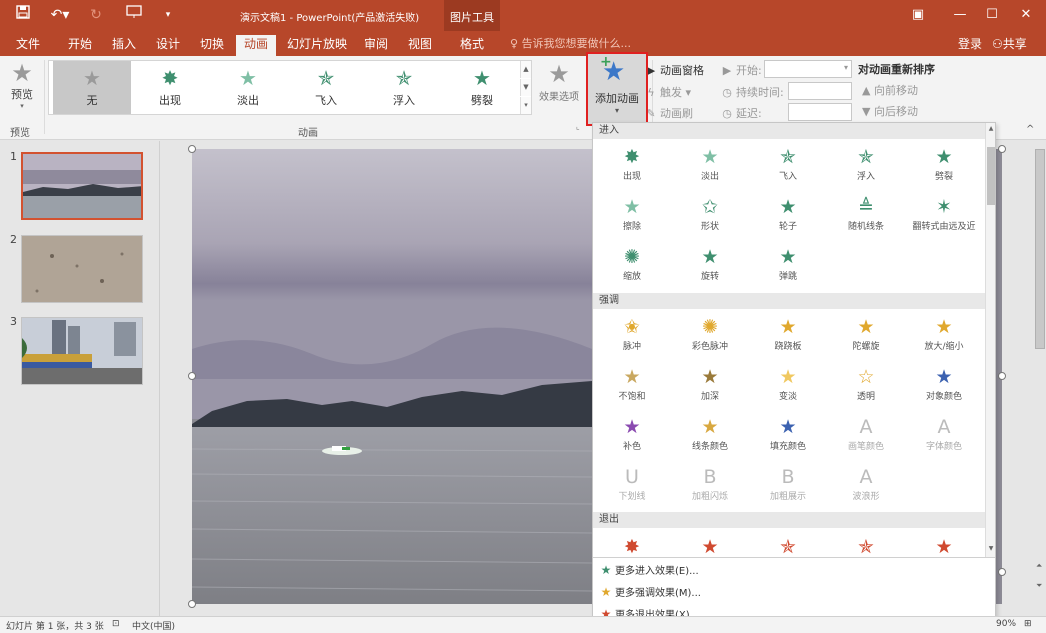  I want to click on preview-star-icon: ★, so click(22, 73).